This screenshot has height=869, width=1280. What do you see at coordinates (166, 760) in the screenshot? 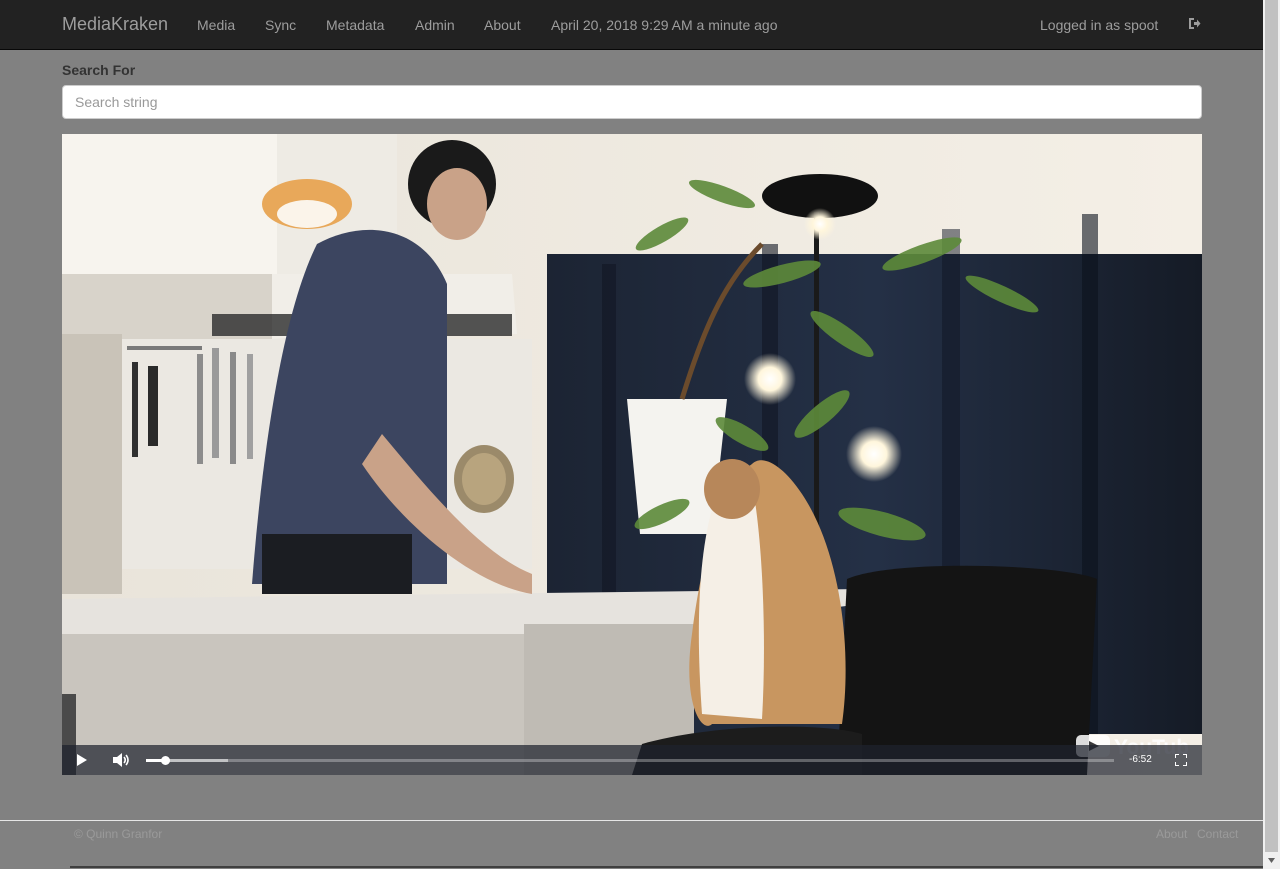
I see `video-scrubber` at bounding box center [166, 760].